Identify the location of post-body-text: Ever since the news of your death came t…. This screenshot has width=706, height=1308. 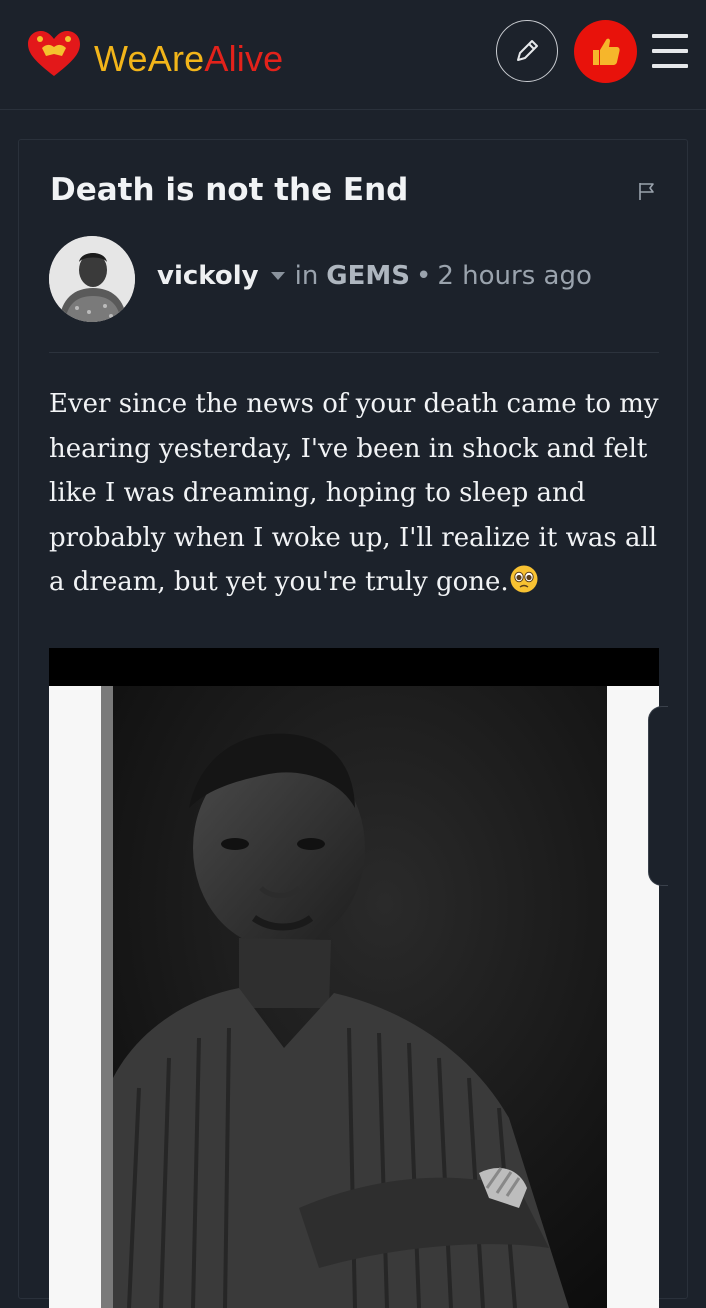
(354, 493).